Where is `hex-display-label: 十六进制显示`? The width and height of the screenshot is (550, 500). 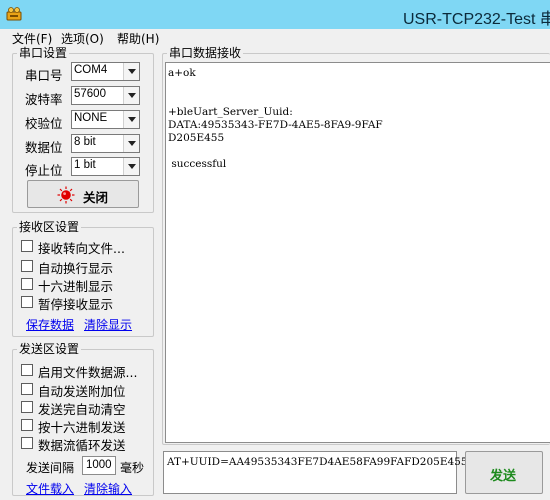
hex-display-label: 十六进制显示 is located at coordinates (76, 286).